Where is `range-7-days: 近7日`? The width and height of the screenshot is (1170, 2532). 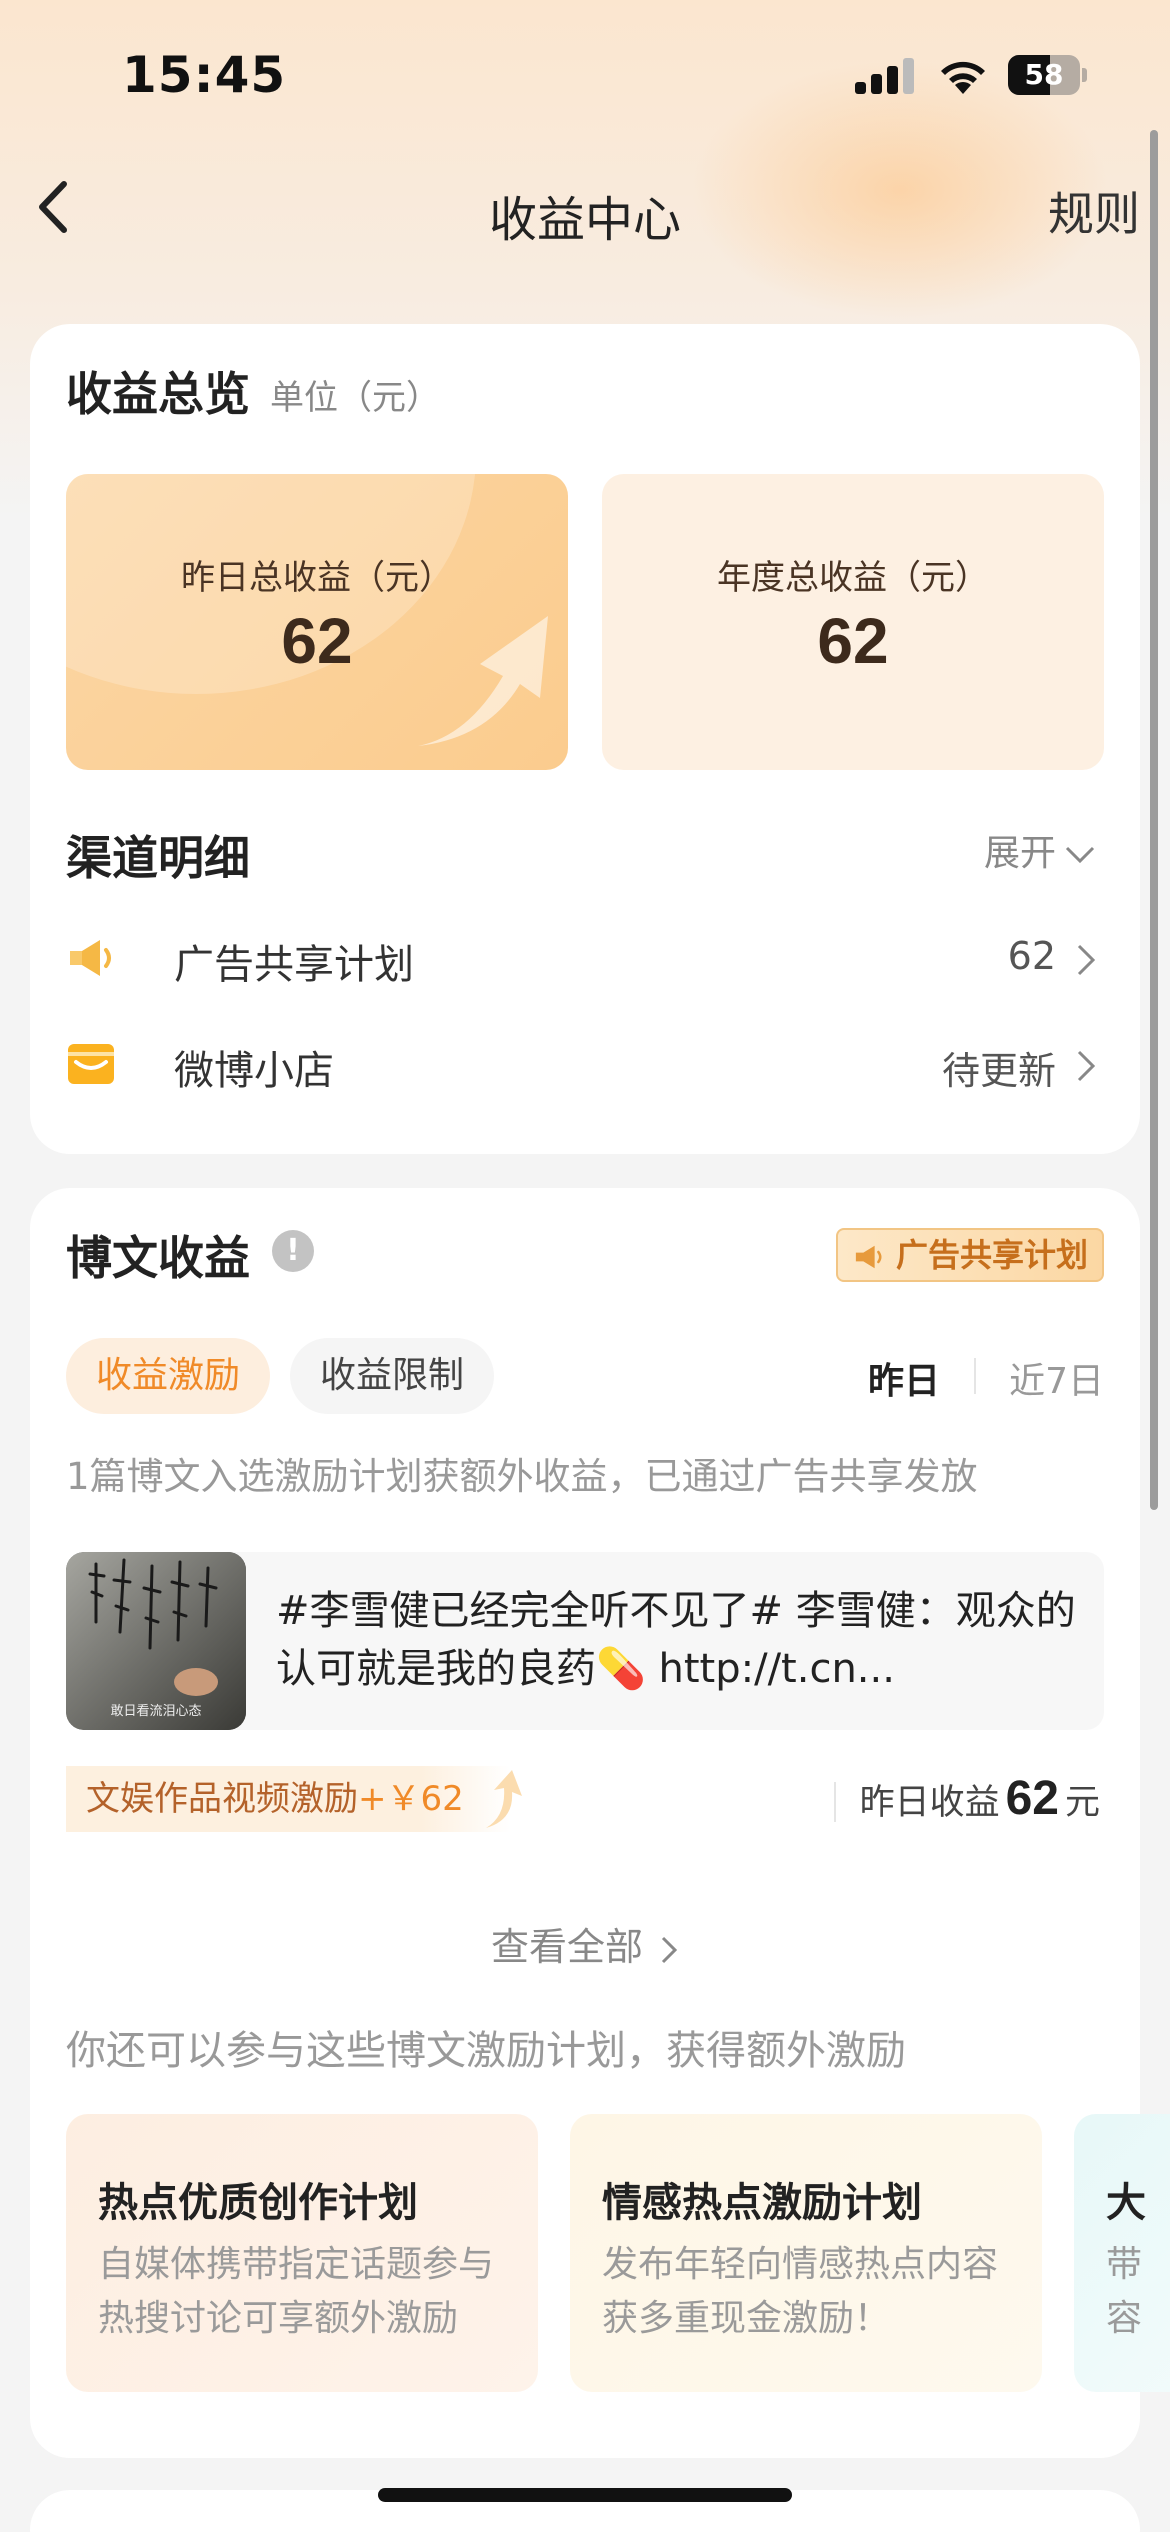
range-7-days: 近7日 is located at coordinates (1056, 1378).